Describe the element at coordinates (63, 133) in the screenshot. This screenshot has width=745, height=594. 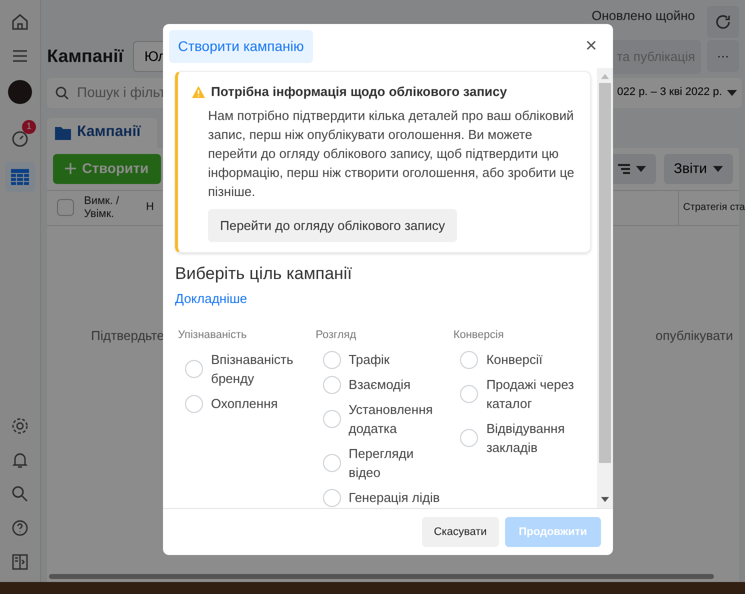
I see `folder-icon` at that location.